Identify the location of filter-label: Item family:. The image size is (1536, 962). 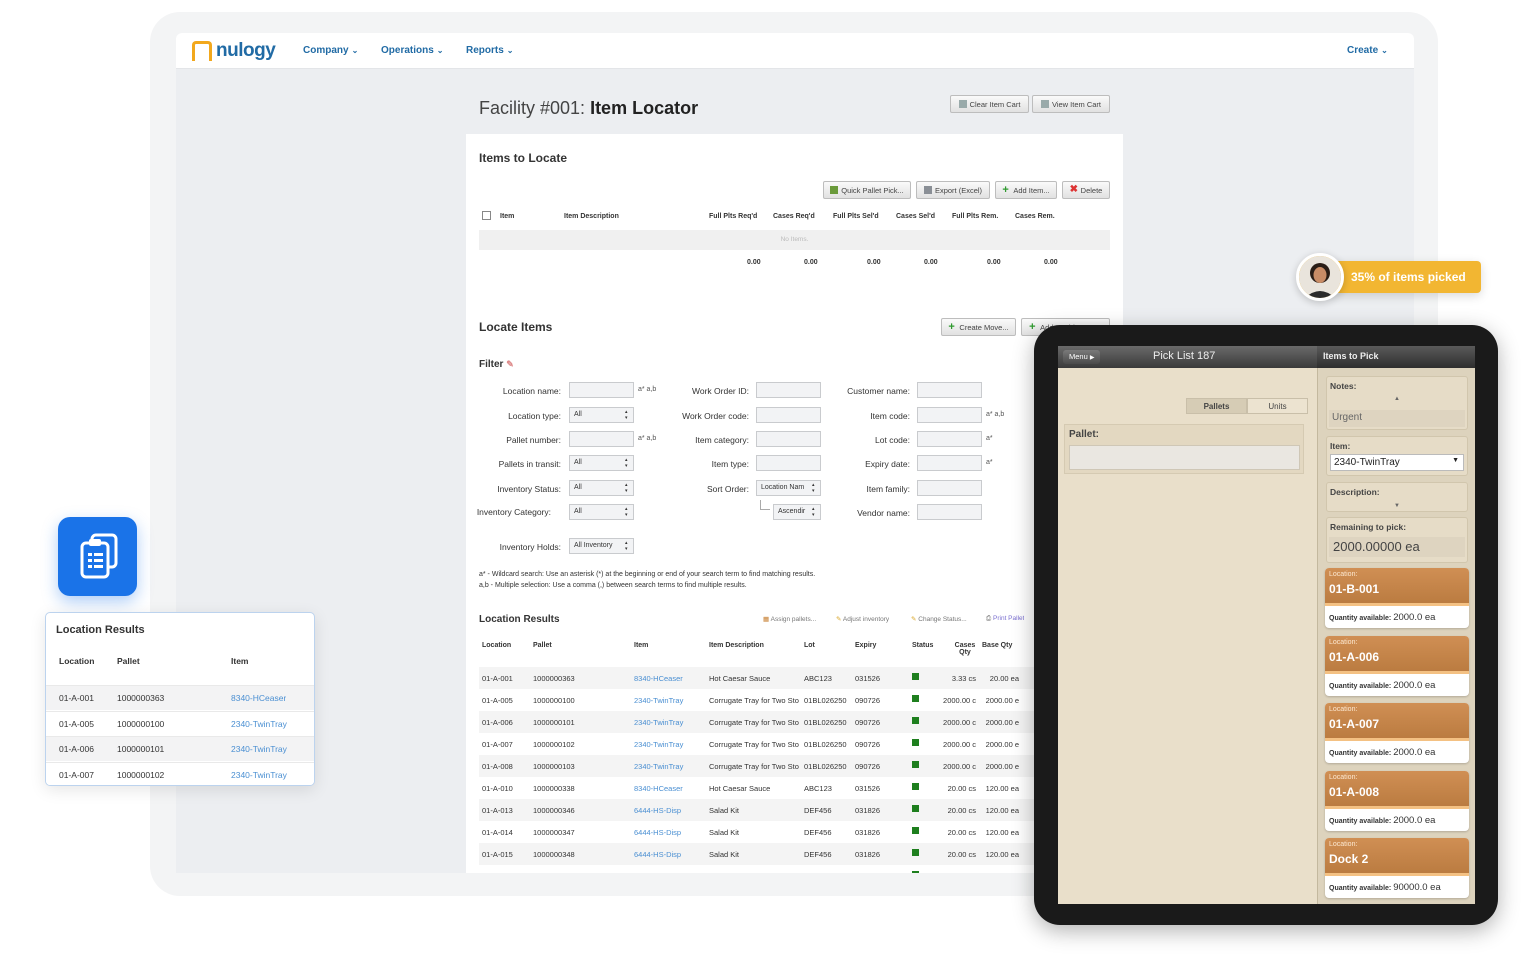
(888, 489).